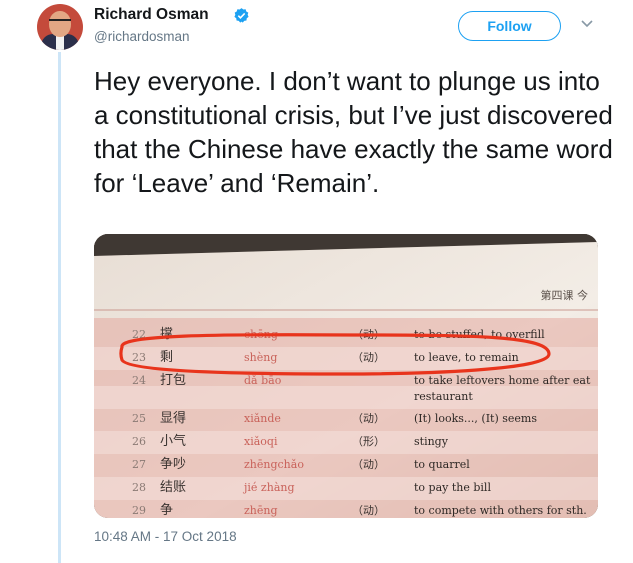 This screenshot has width=633, height=563. I want to click on vocab-pinyin: dǎ bāo, so click(263, 380).